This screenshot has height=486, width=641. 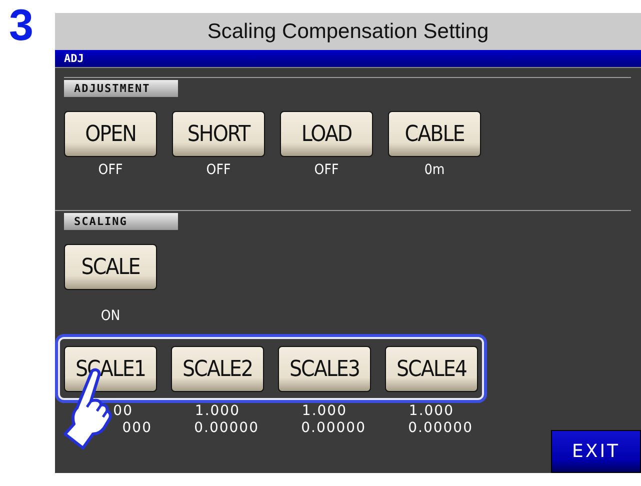 I want to click on key-button: SCALE2, so click(x=217, y=369).